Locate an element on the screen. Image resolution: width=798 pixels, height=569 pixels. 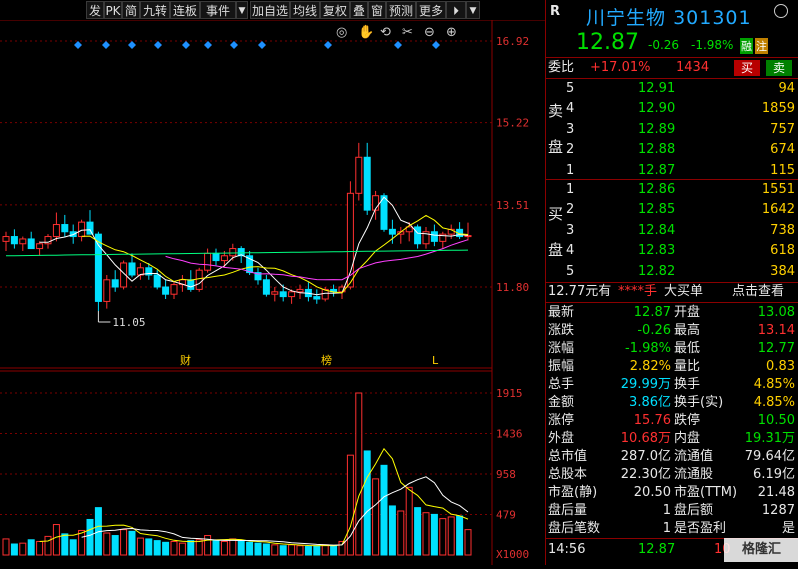
chart-tool-icon: ✂ is located at coordinates (407, 32).